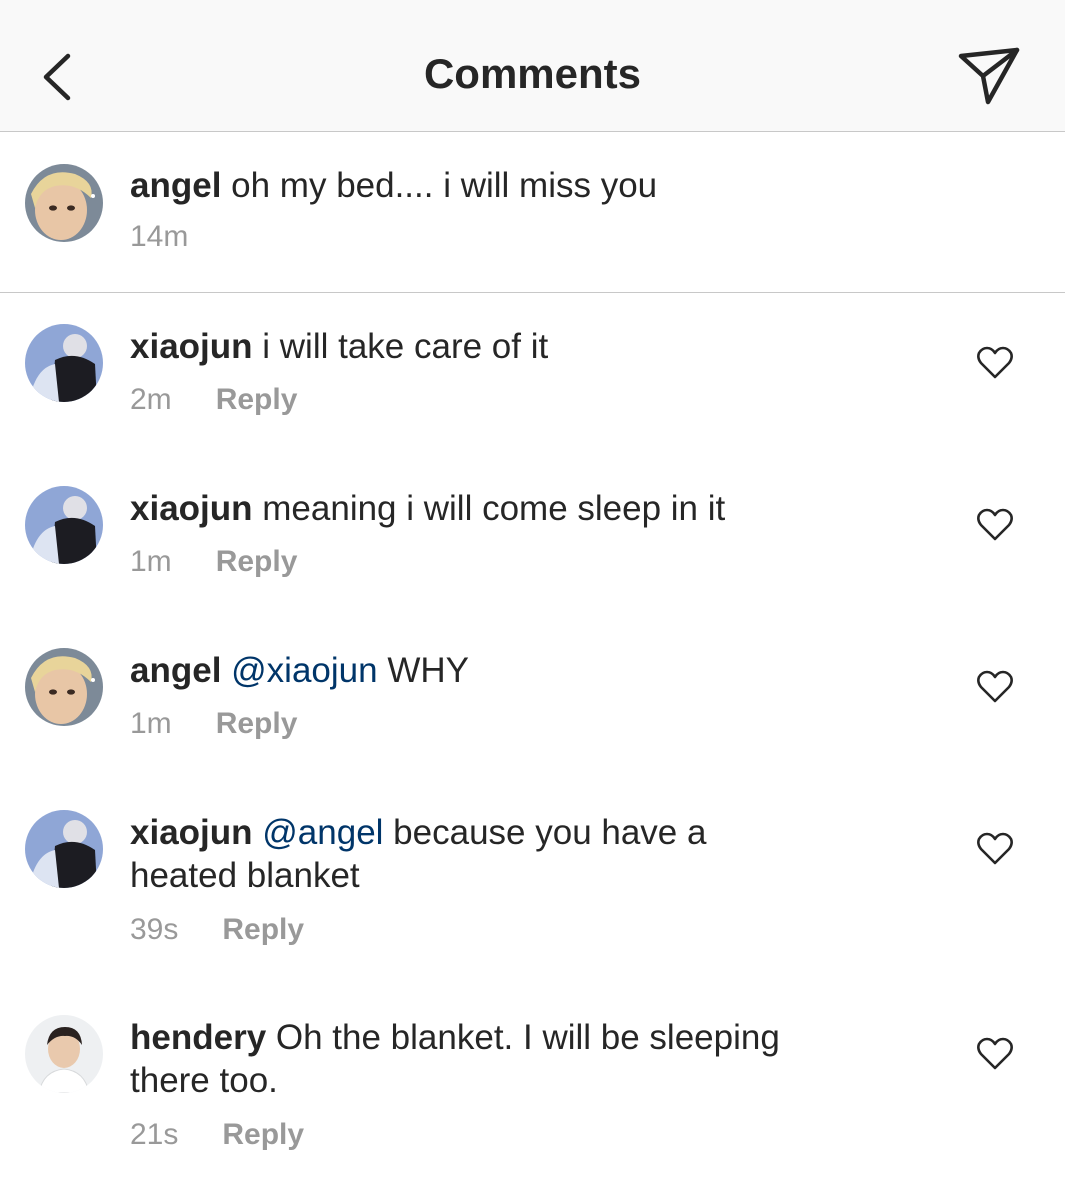 This screenshot has height=1200, width=1065. Describe the element at coordinates (444, 185) in the screenshot. I see `caption-body: oh my bed.... i will miss you` at that location.